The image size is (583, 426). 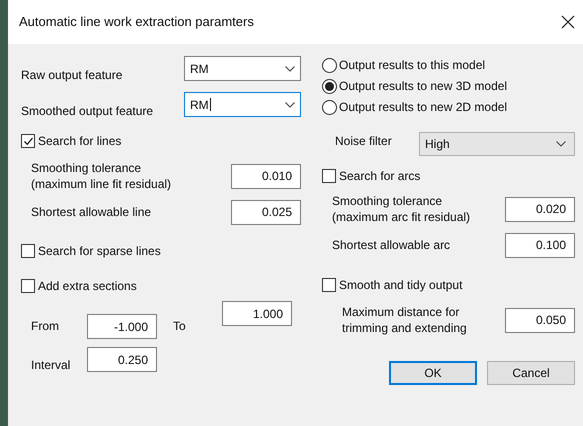 I want to click on field-label: Smoothing tolerance (maximum line fit residual), so click(x=101, y=176).